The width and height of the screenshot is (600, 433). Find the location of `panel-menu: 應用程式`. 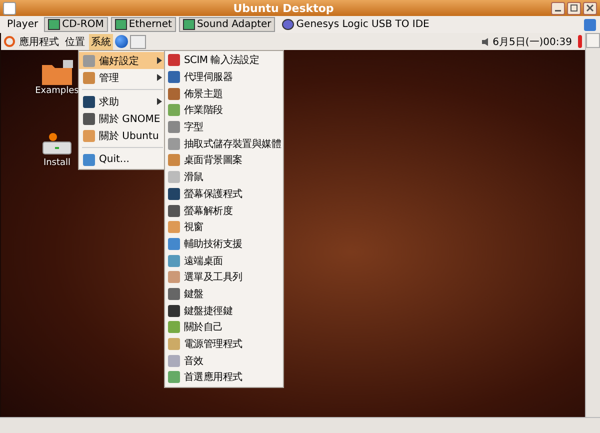

panel-menu: 應用程式 is located at coordinates (39, 42).